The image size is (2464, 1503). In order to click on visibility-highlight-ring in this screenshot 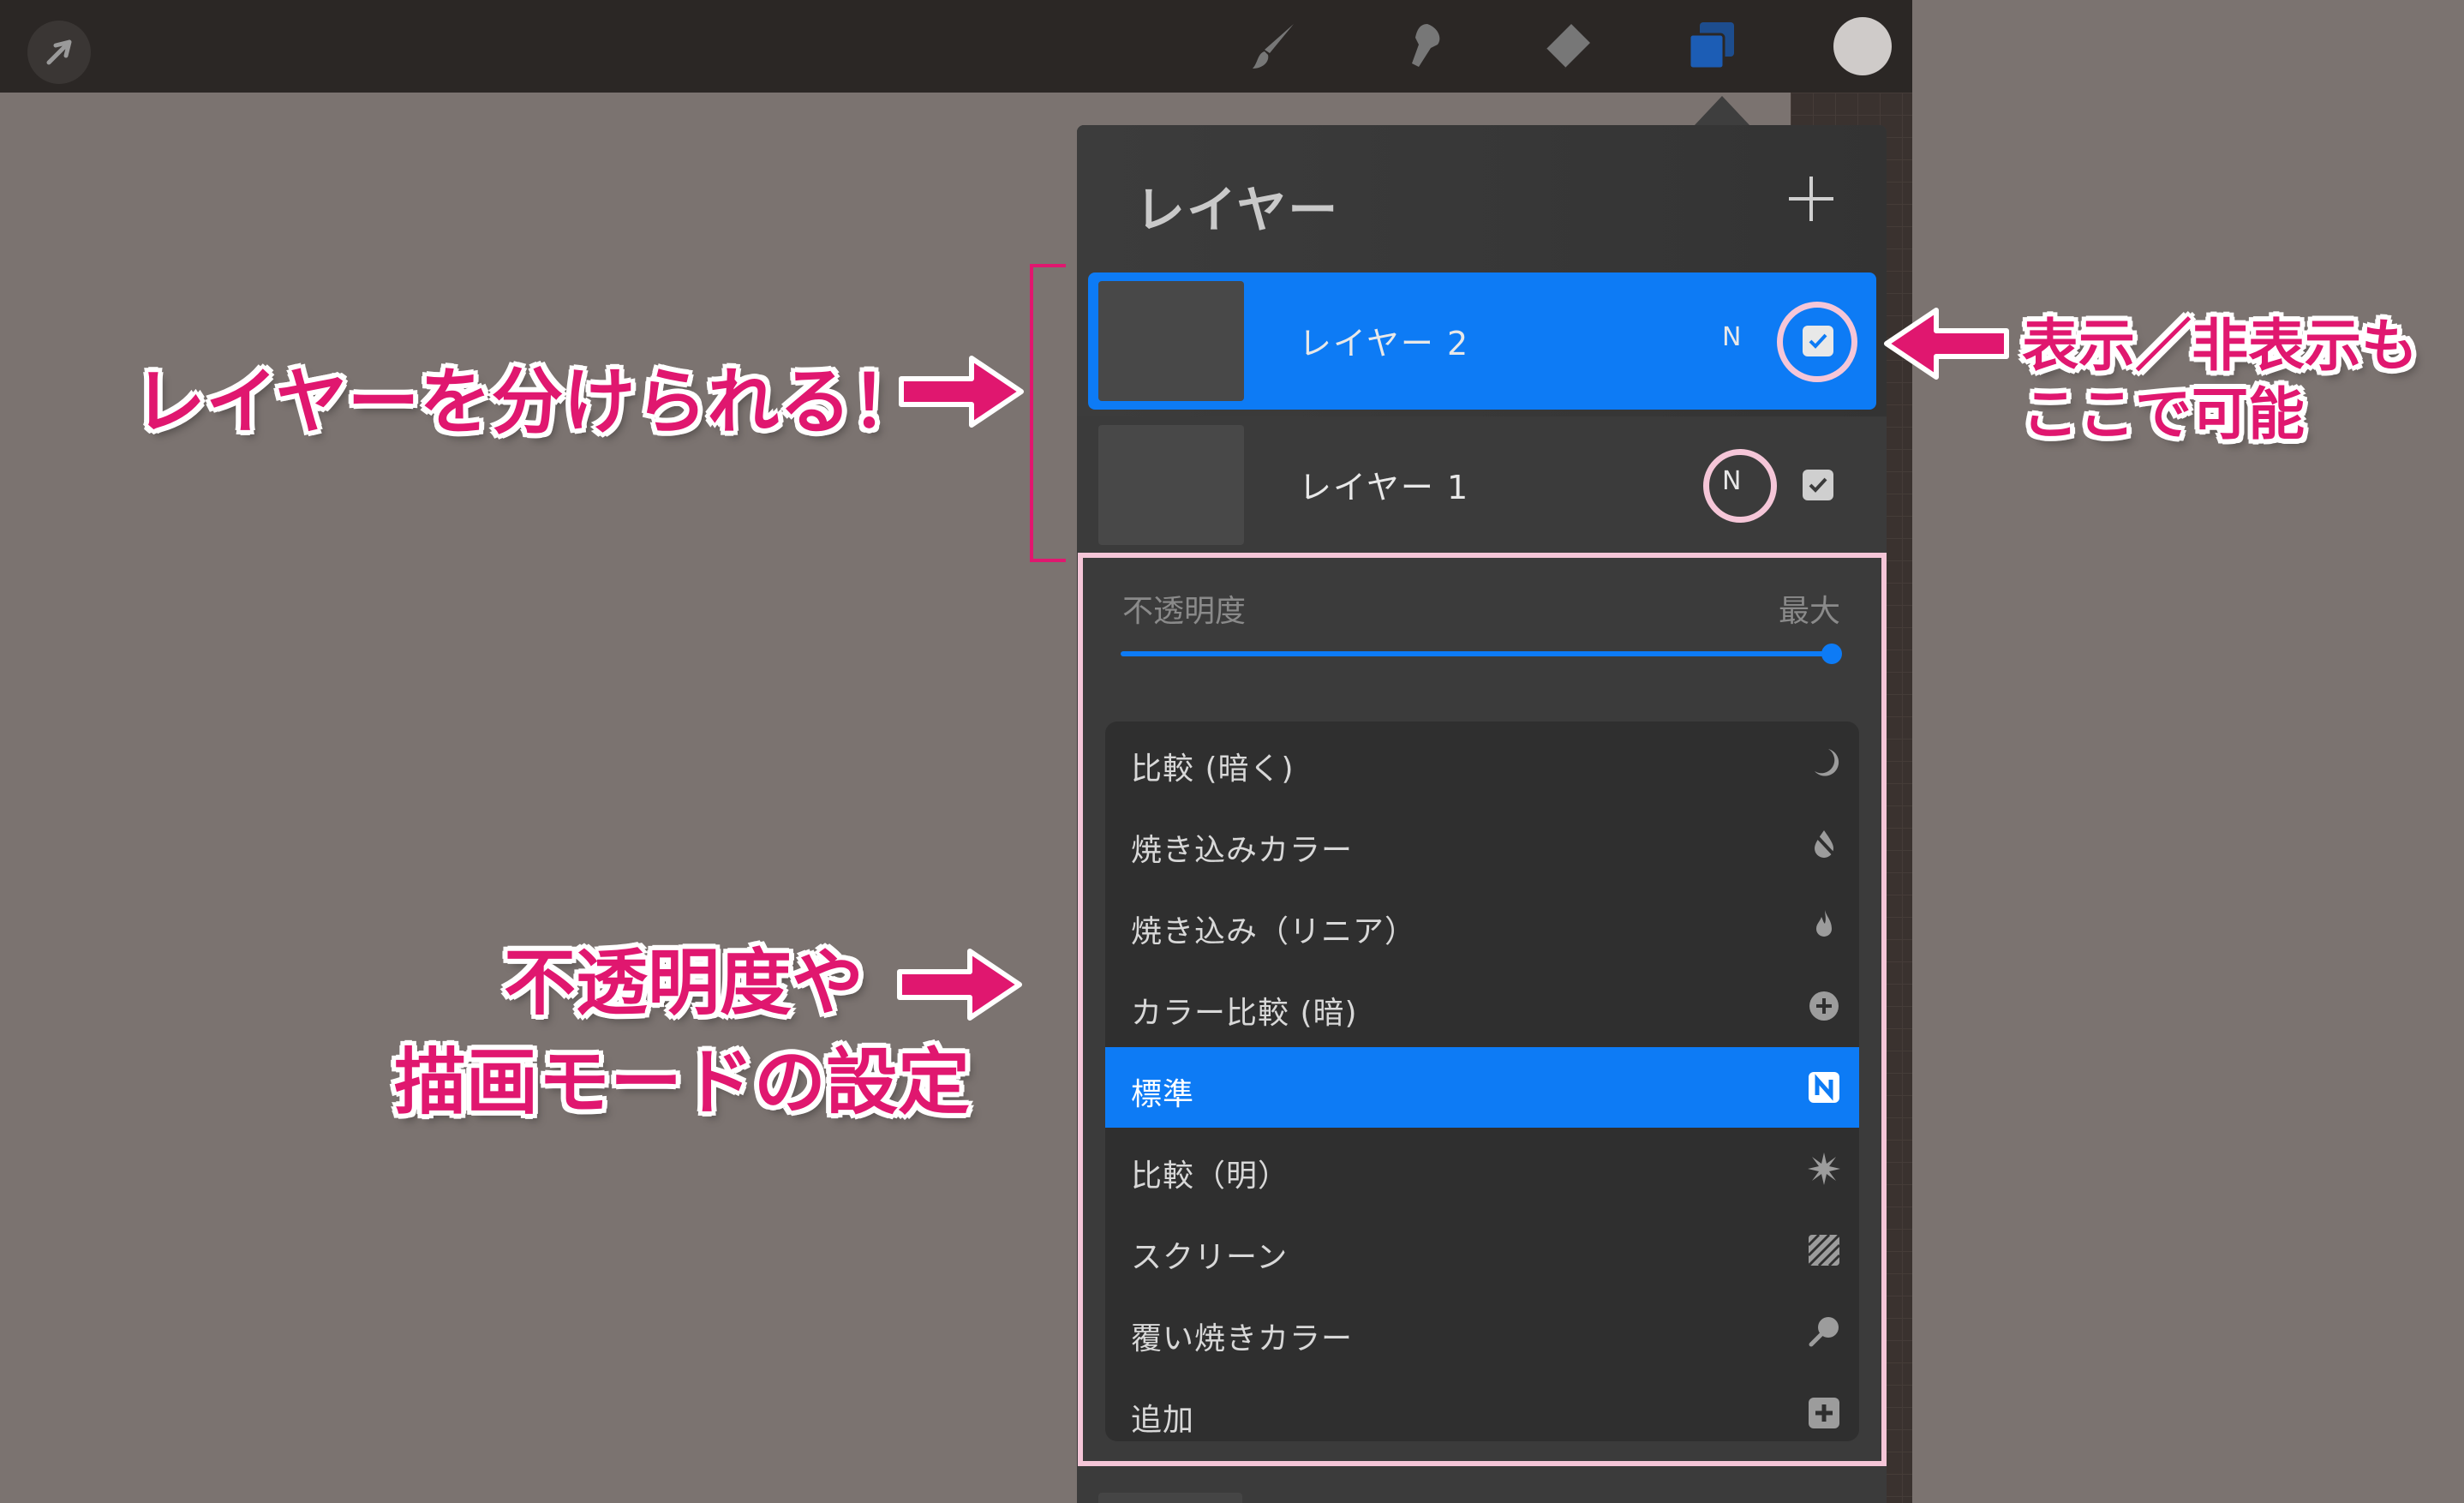, I will do `click(1817, 342)`.